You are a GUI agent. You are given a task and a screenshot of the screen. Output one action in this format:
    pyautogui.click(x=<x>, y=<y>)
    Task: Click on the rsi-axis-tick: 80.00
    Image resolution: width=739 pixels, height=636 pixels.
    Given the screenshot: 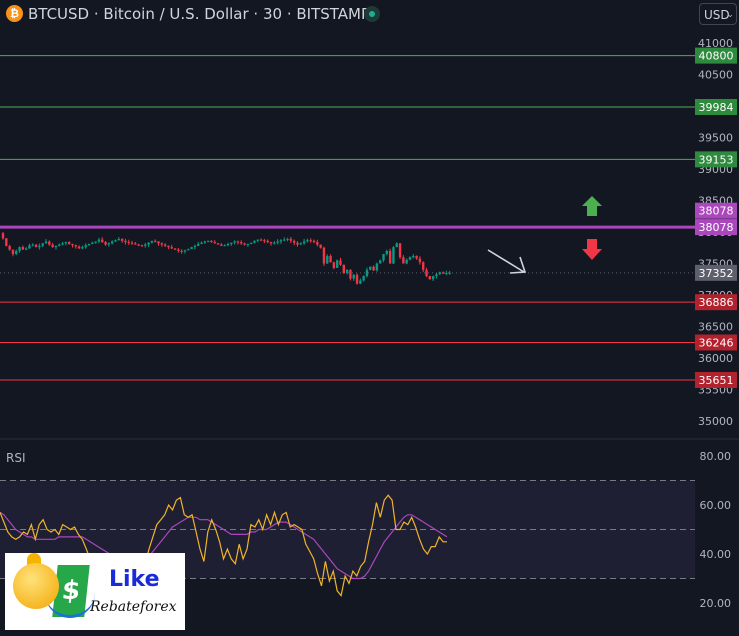 What is the action you would take?
    pyautogui.click(x=716, y=456)
    